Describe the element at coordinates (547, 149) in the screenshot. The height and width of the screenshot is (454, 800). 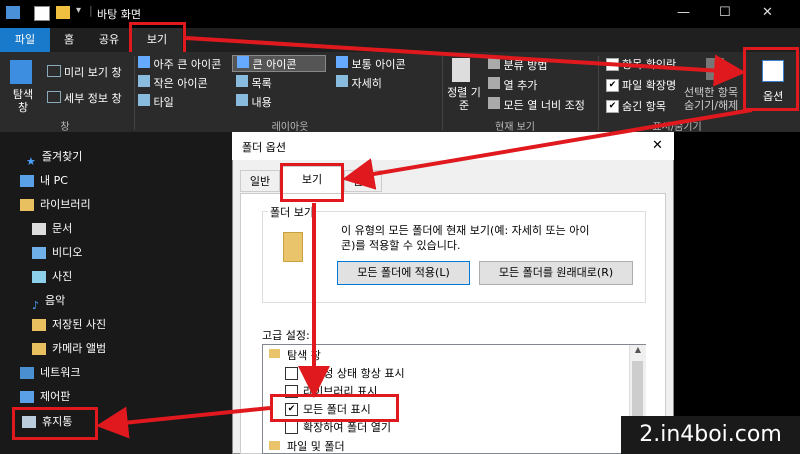
I see `arrow-options-to-view-tab` at that location.